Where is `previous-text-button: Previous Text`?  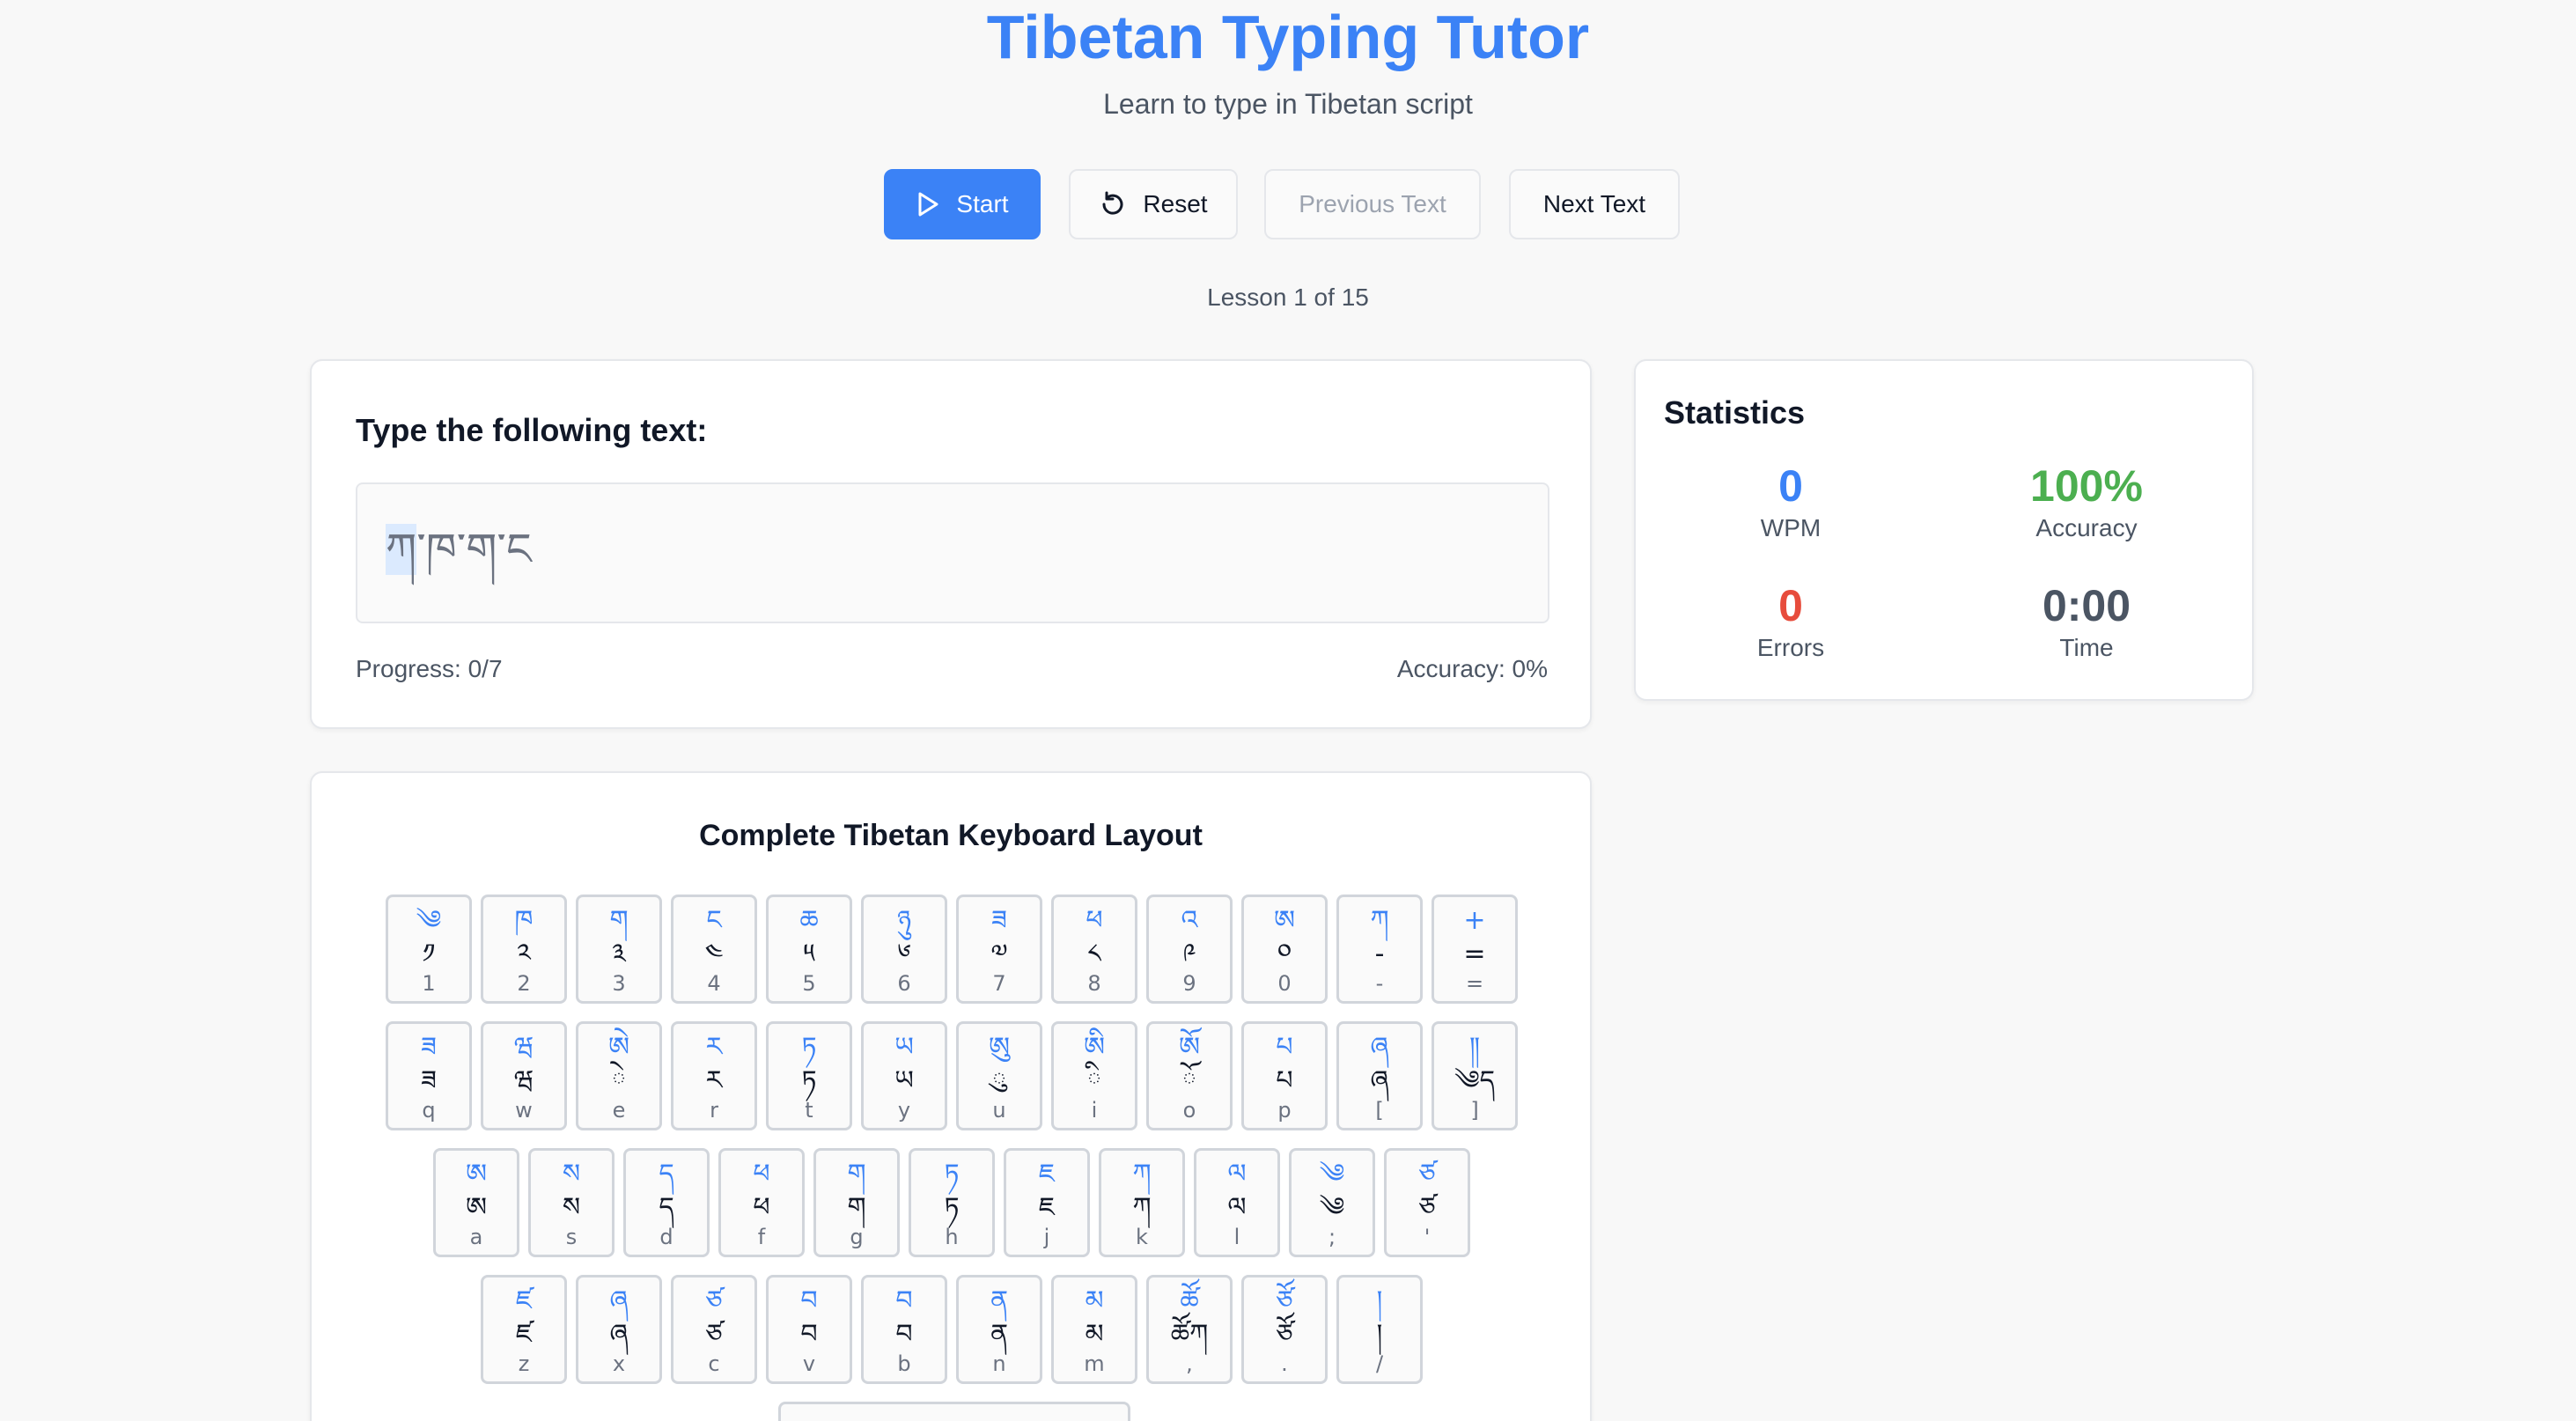
previous-text-button: Previous Text is located at coordinates (1373, 204).